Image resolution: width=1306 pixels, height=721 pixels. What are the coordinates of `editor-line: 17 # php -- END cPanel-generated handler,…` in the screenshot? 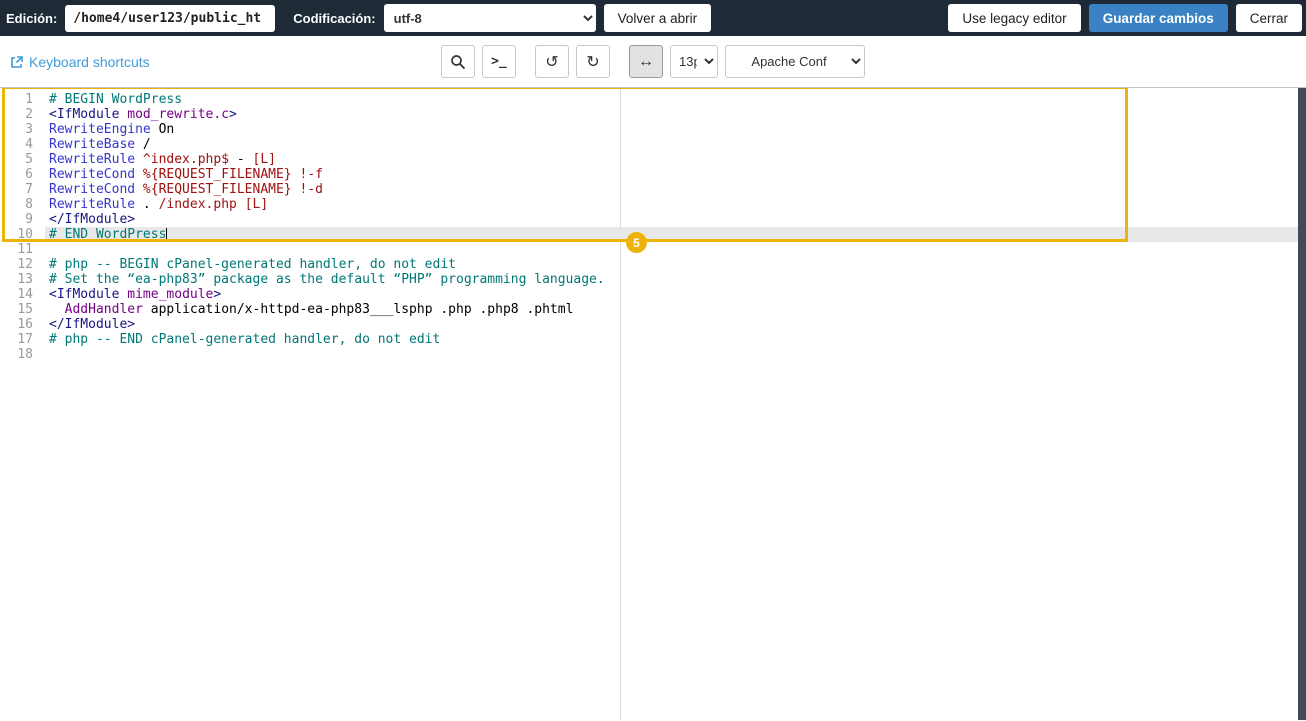 It's located at (653, 339).